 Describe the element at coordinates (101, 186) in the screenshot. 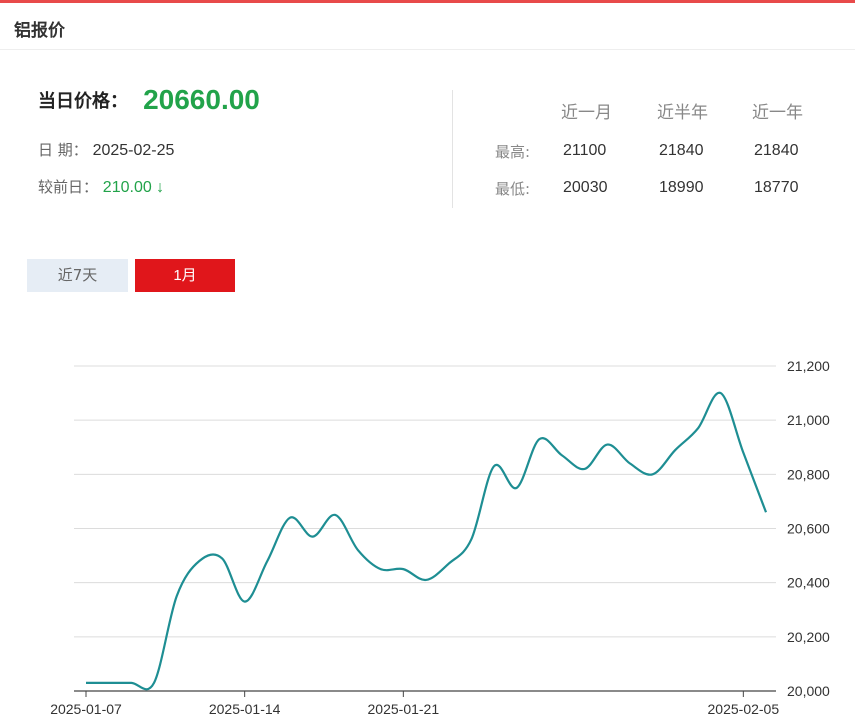

I see `change-row: 较前日： 210.00 ↓` at that location.